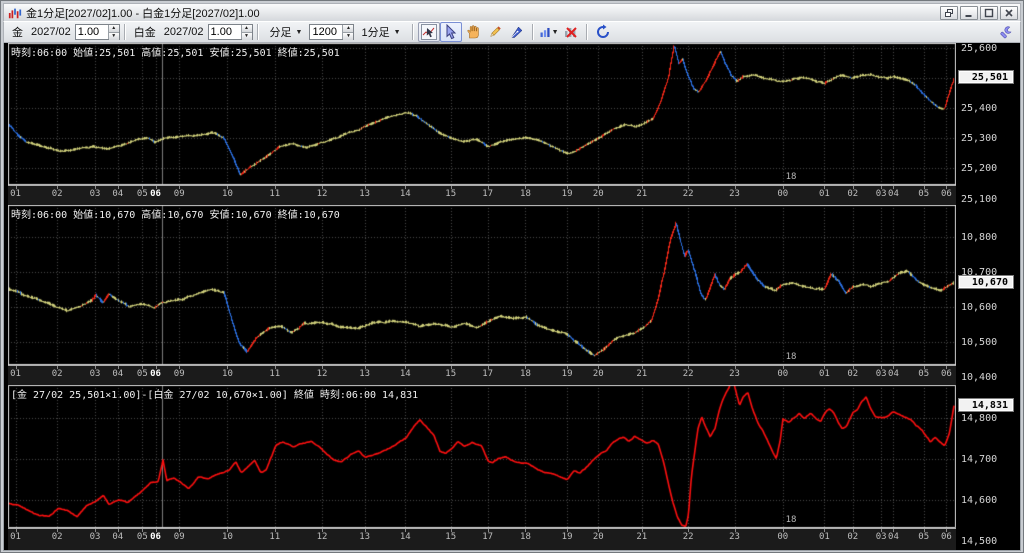 Image resolution: width=1024 pixels, height=553 pixels. I want to click on pan-hand-icon, so click(472, 32).